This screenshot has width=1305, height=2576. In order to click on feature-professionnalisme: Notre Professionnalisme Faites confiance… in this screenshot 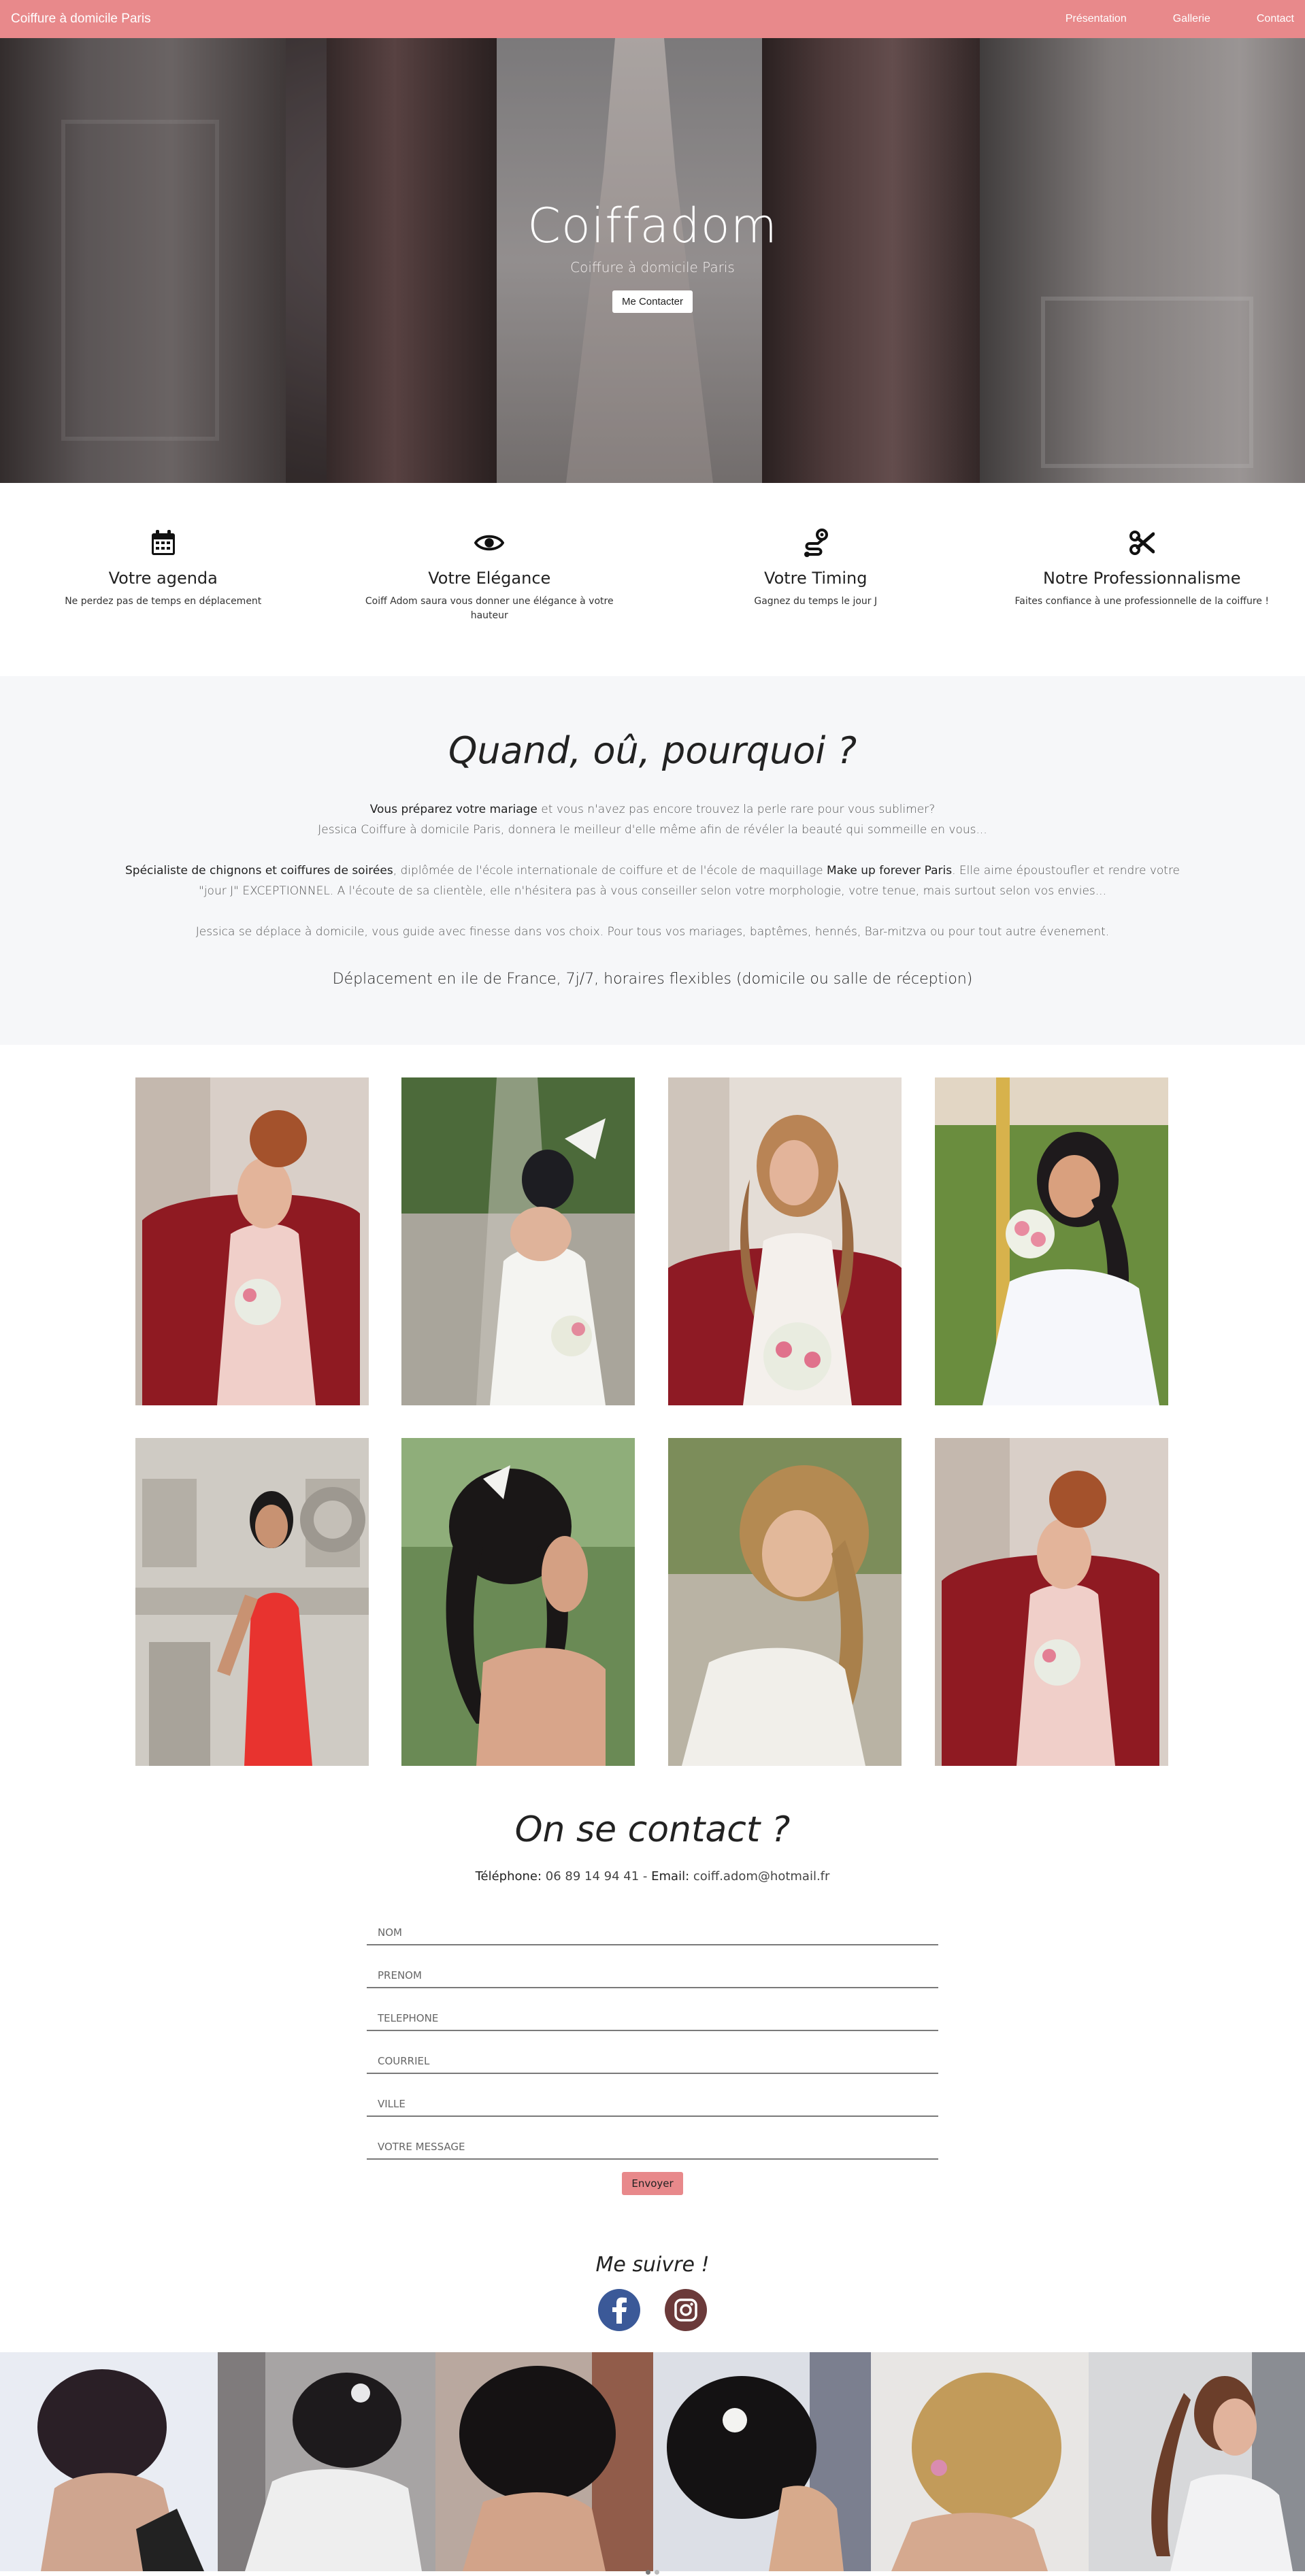, I will do `click(1142, 579)`.